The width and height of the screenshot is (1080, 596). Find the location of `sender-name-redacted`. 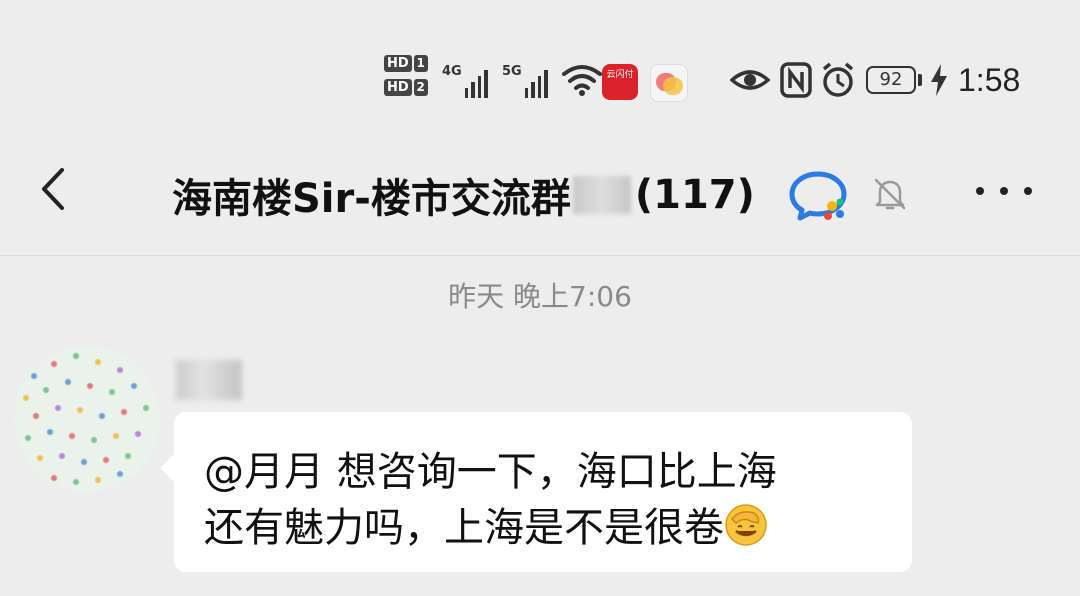

sender-name-redacted is located at coordinates (209, 380).